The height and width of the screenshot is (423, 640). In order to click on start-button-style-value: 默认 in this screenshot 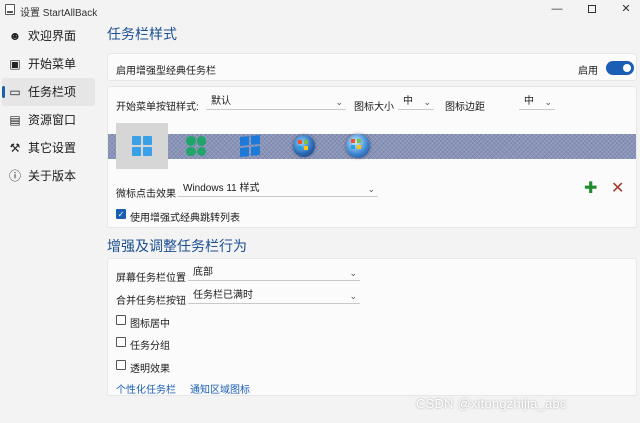, I will do `click(221, 101)`.